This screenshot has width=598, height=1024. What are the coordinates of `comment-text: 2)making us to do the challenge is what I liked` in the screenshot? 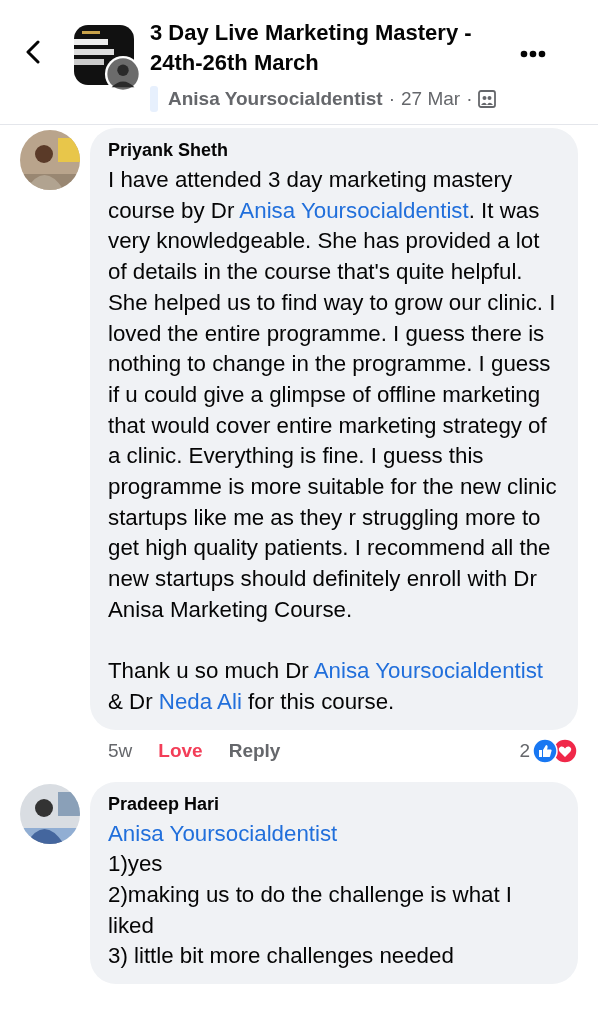 It's located at (311, 910).